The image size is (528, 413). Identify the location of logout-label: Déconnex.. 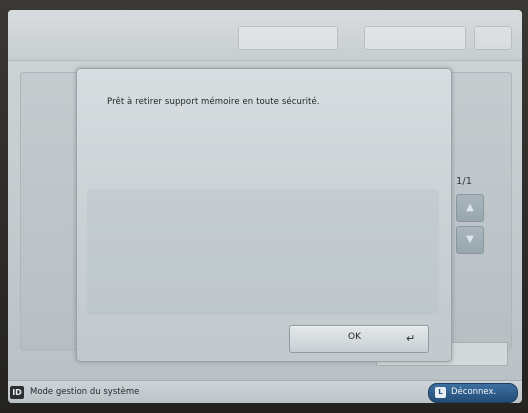
(474, 392).